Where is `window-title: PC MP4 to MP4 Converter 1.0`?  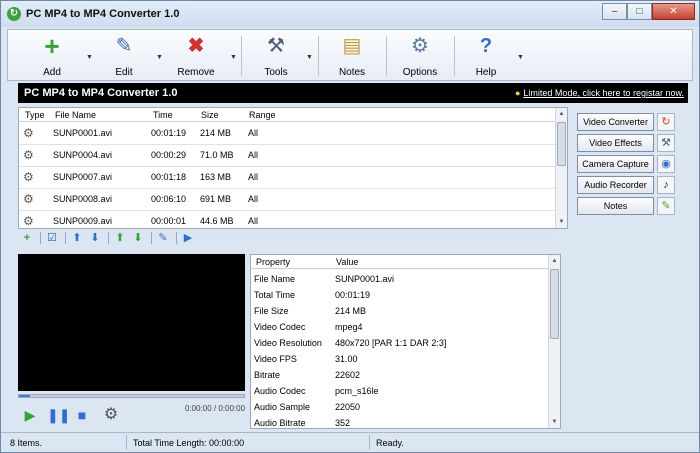
window-title: PC MP4 to MP4 Converter 1.0 is located at coordinates (103, 14).